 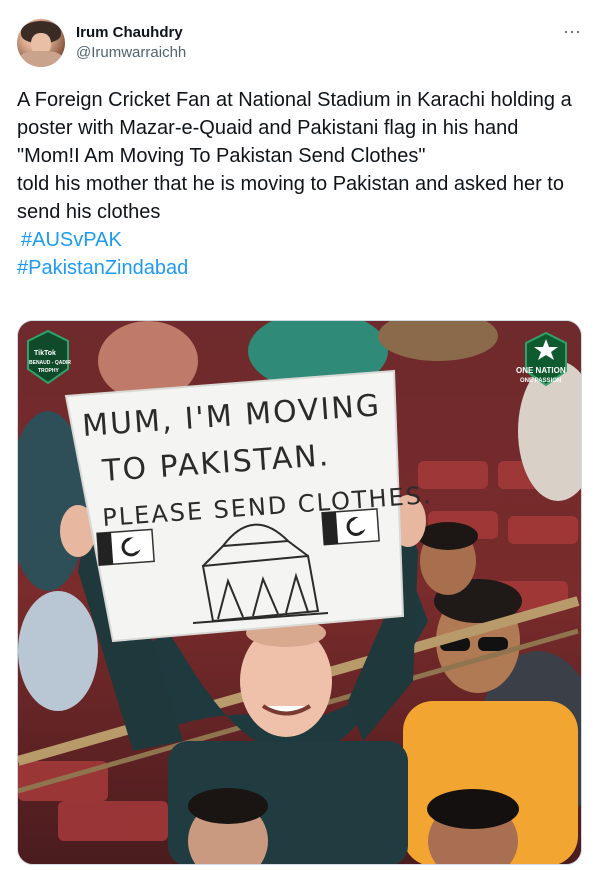 I want to click on avatar, so click(x=41, y=43).